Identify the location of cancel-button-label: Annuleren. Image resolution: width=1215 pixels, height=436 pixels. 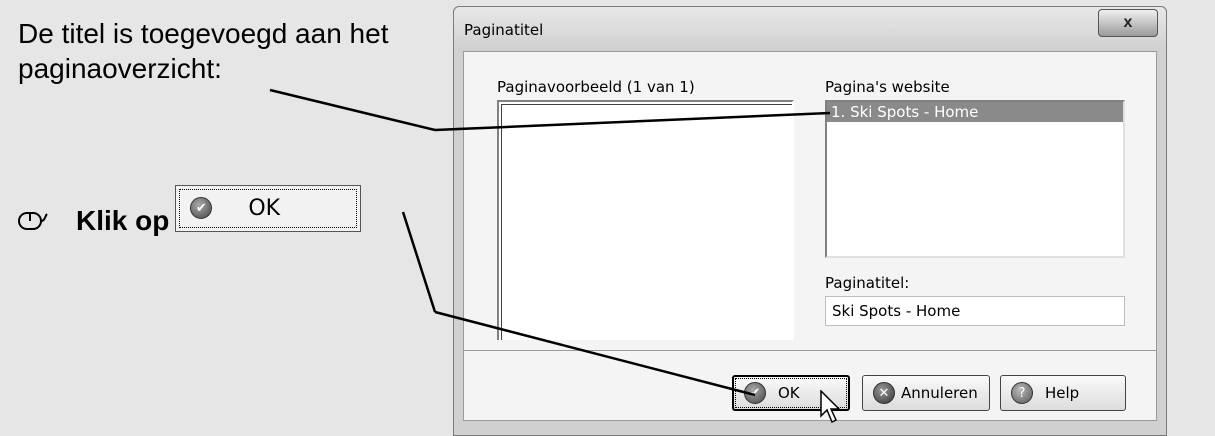
(939, 393).